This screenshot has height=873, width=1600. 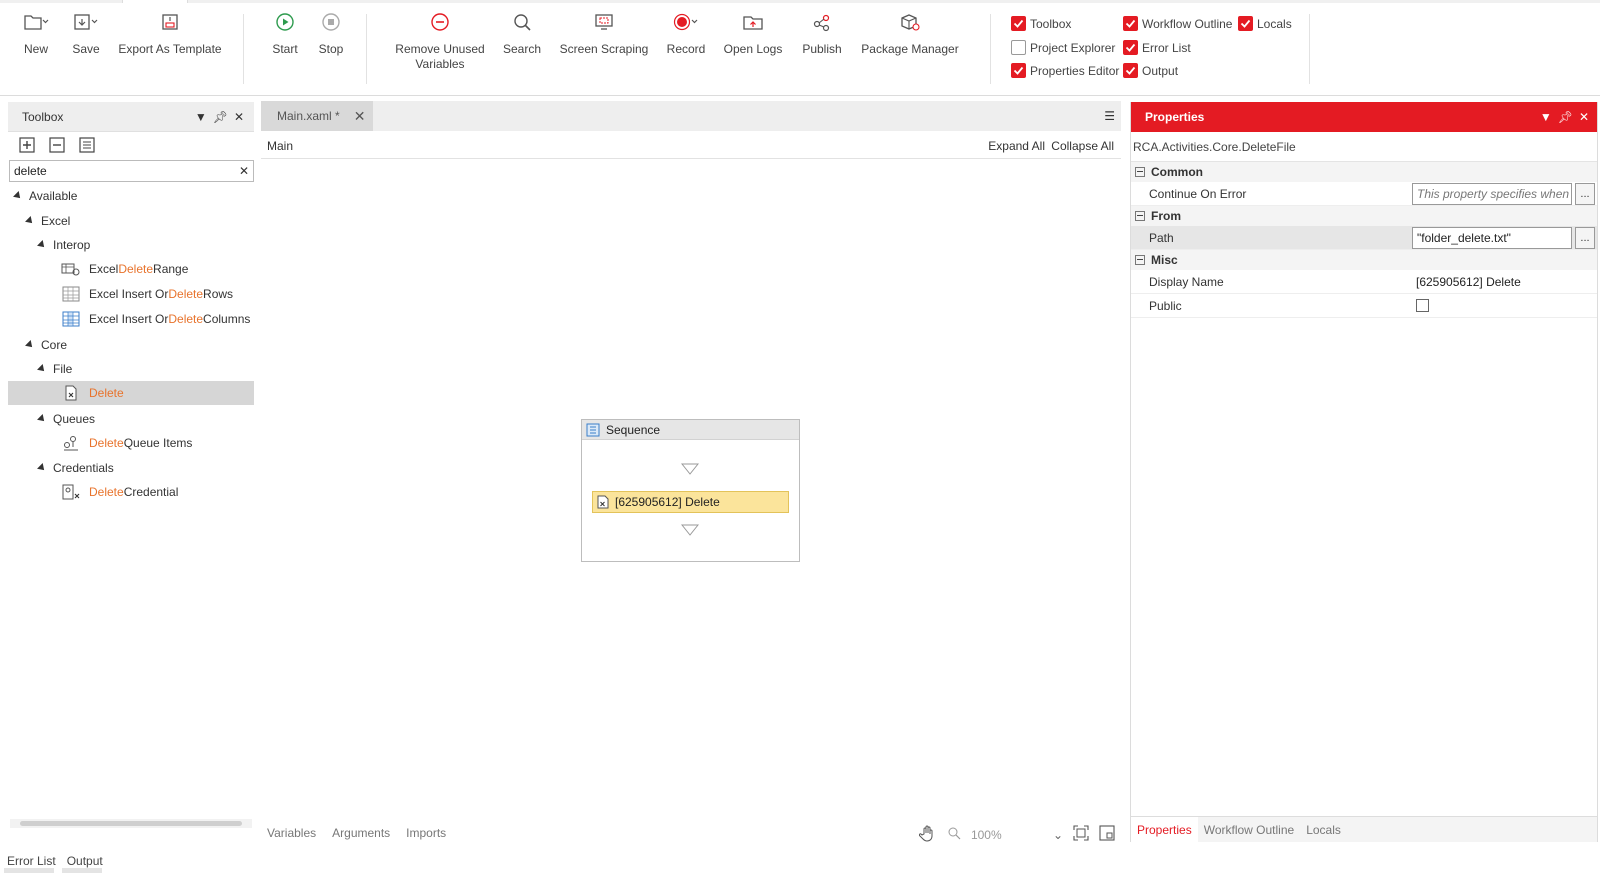 I want to click on tab-properties: Properties, so click(x=1164, y=829).